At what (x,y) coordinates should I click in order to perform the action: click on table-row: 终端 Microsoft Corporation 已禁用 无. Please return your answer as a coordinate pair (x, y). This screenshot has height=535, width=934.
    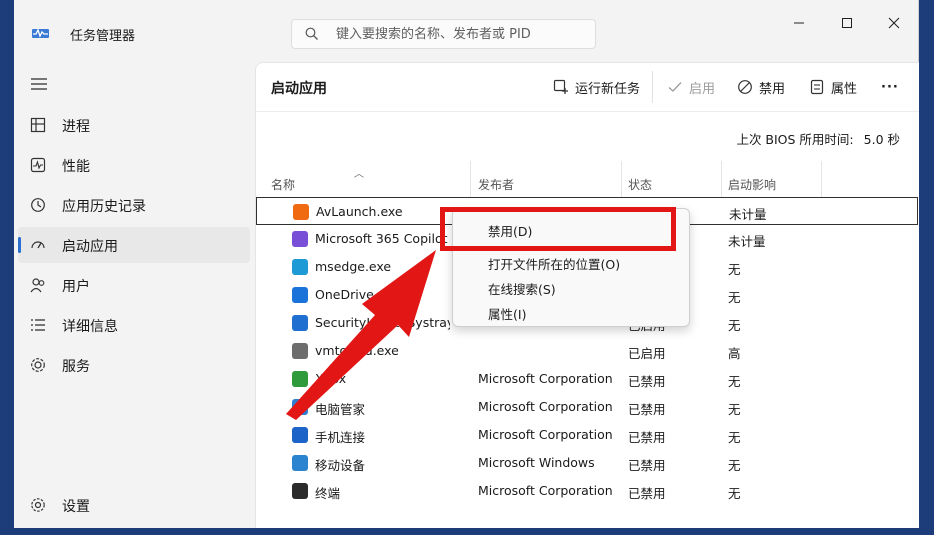
    Looking at the image, I should click on (588, 491).